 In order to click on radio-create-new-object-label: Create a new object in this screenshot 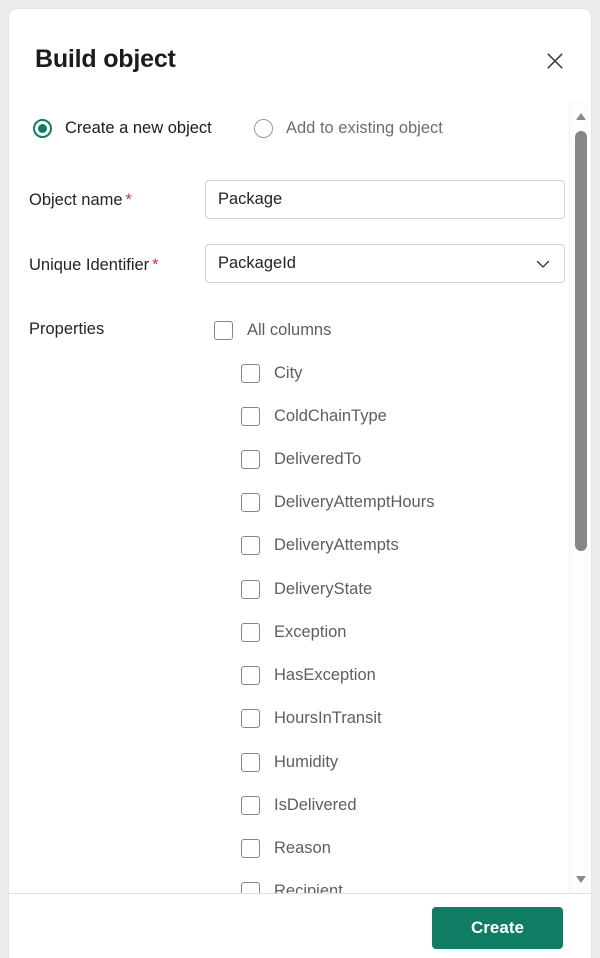, I will do `click(138, 128)`.